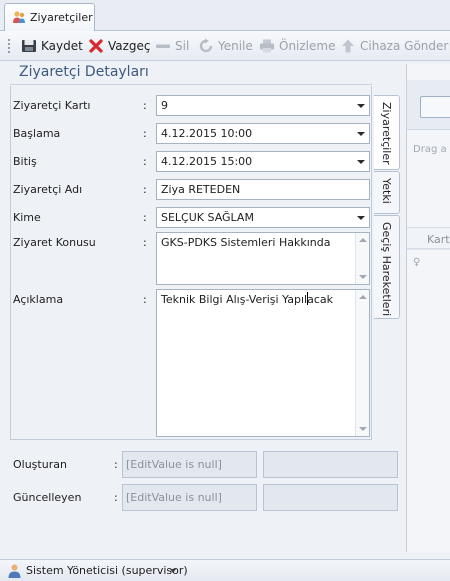 Image resolution: width=450 pixels, height=581 pixels. What do you see at coordinates (263, 133) in the screenshot?
I see `start-datetime-picker: 4.12.2015 10:00` at bounding box center [263, 133].